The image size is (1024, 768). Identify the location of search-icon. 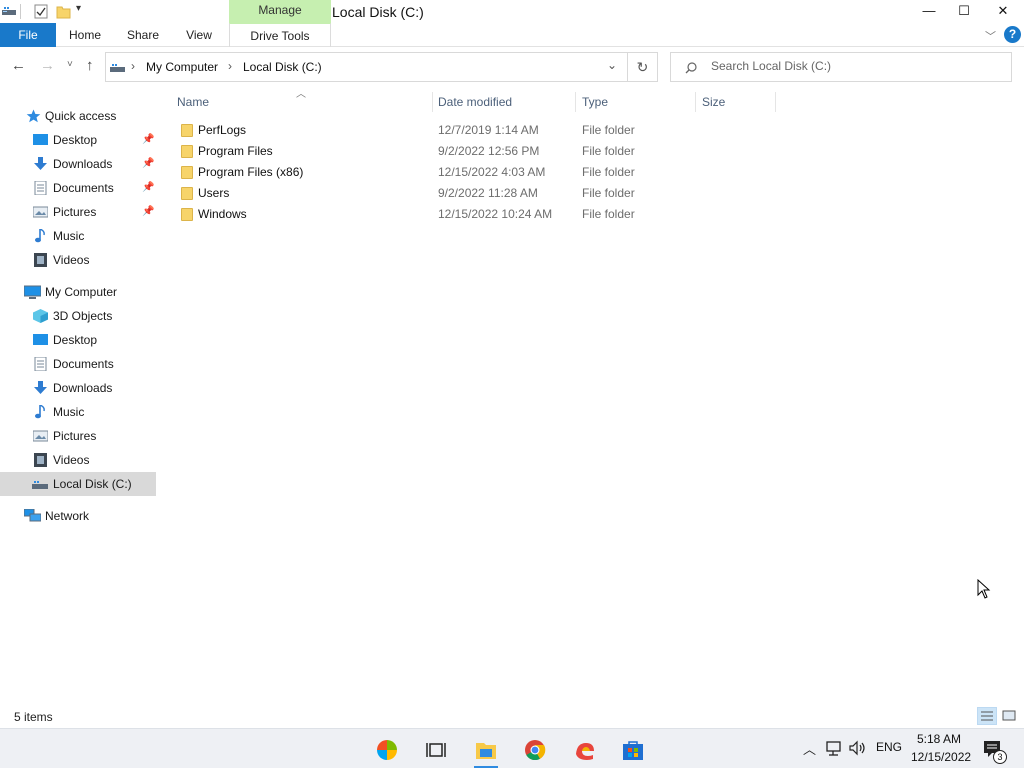
(691, 68).